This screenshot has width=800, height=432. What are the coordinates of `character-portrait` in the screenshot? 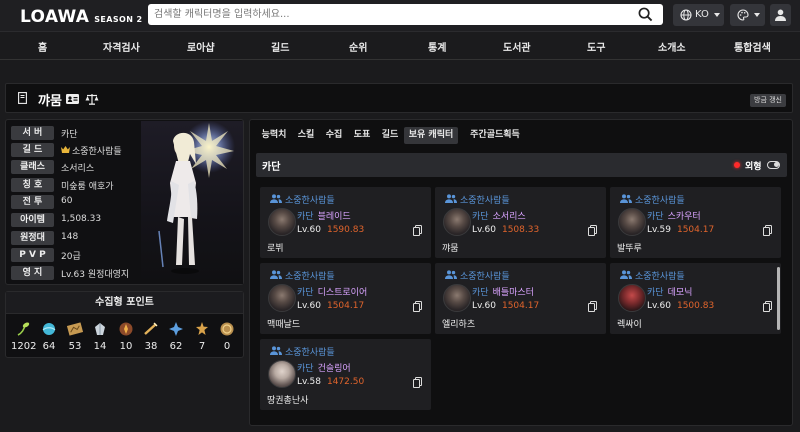 It's located at (192, 202).